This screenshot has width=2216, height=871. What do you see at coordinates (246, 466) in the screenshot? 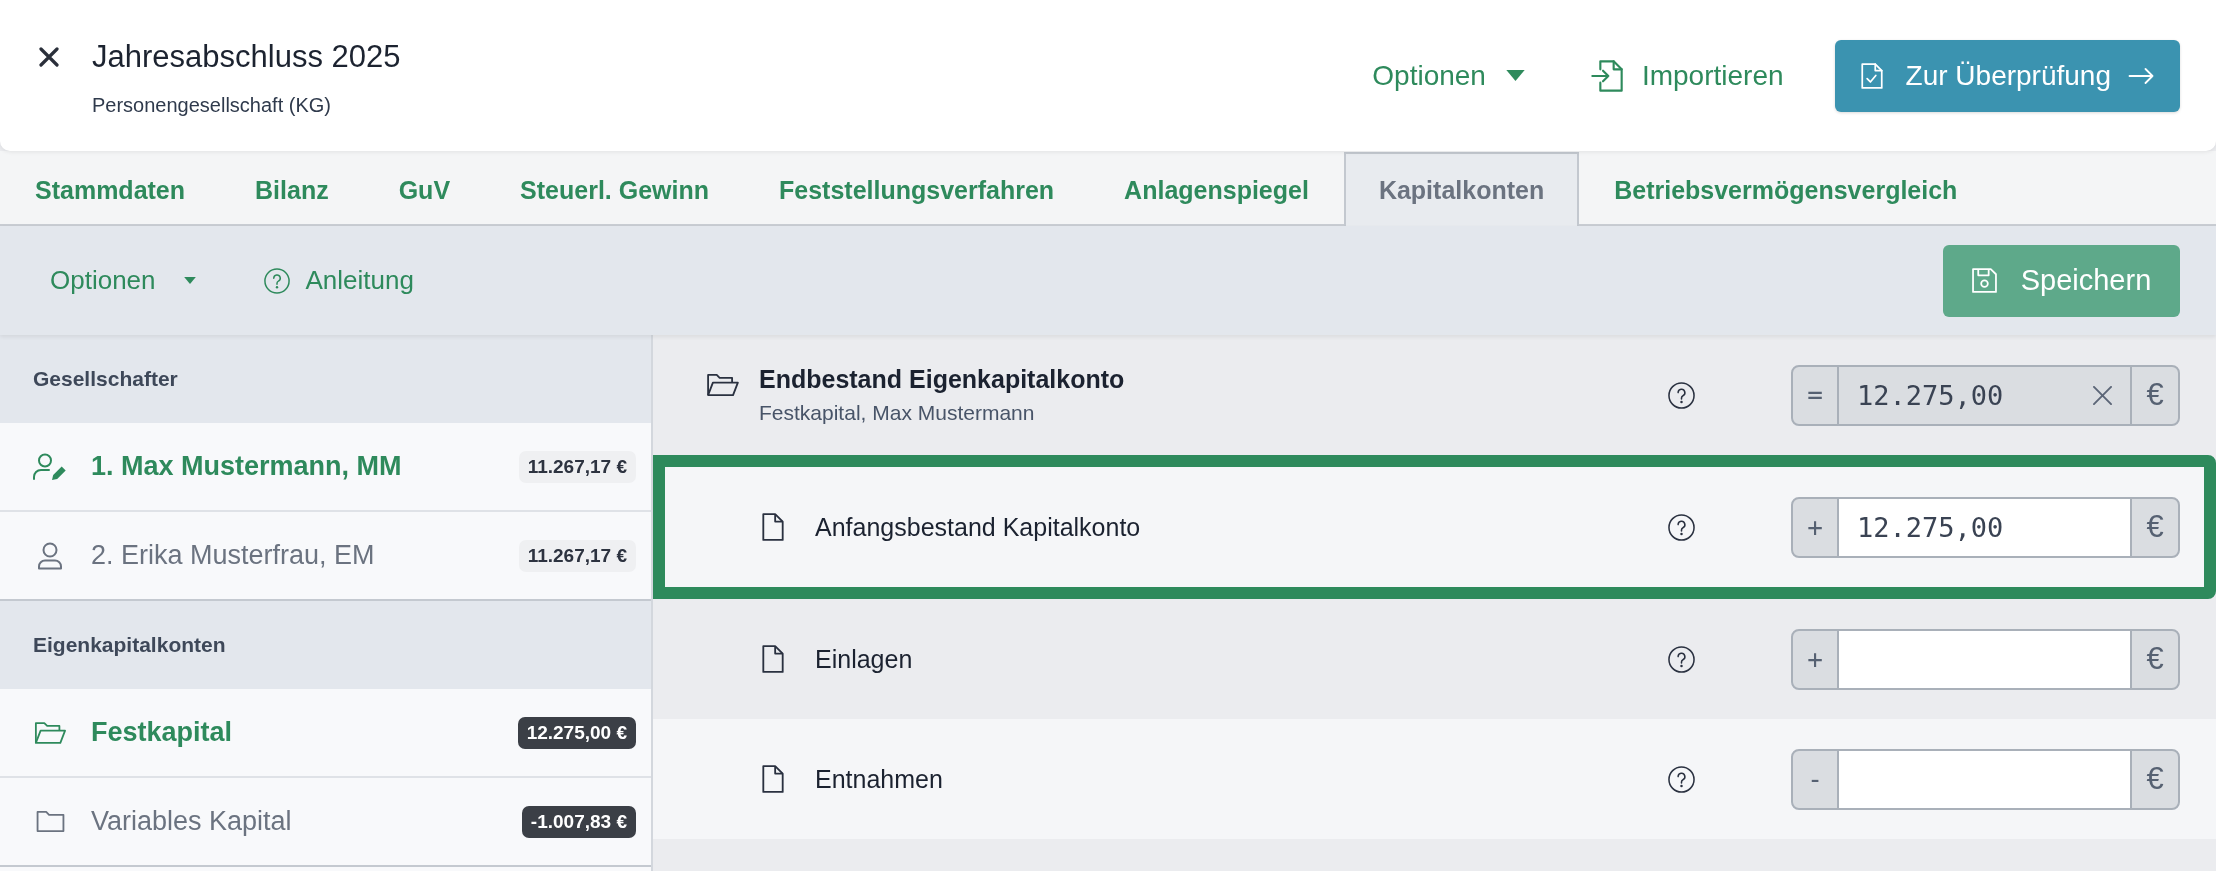
I see `item-label: 1. Max Mustermann, MM` at bounding box center [246, 466].